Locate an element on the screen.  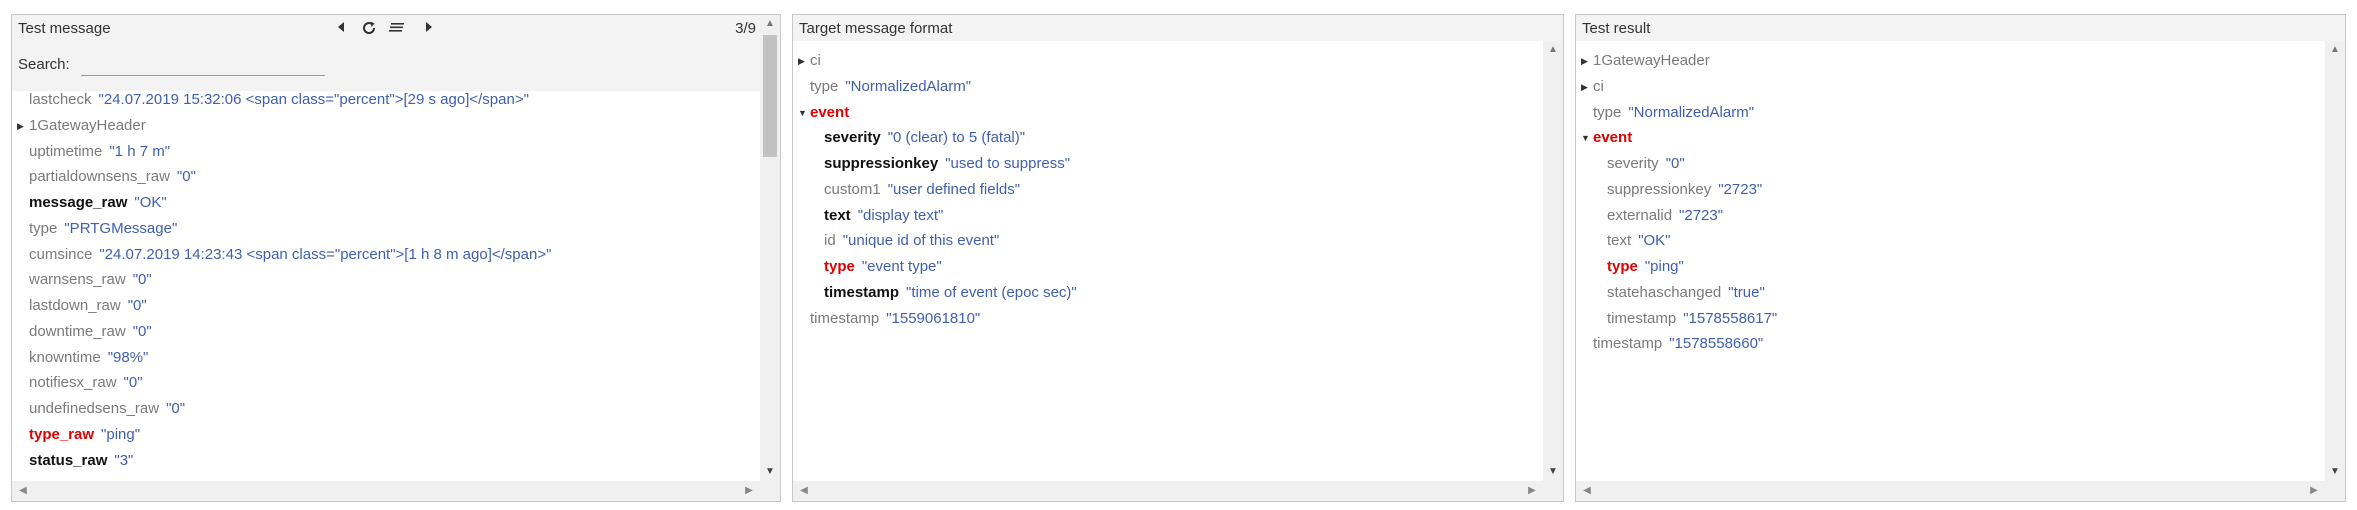
tree-key: 1GatewayHeader is located at coordinates (87, 125).